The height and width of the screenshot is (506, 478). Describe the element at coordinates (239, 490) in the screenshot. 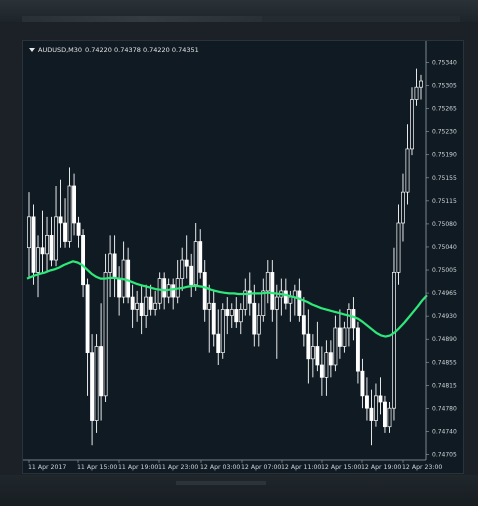

I see `monitor-bezel-bottom` at that location.